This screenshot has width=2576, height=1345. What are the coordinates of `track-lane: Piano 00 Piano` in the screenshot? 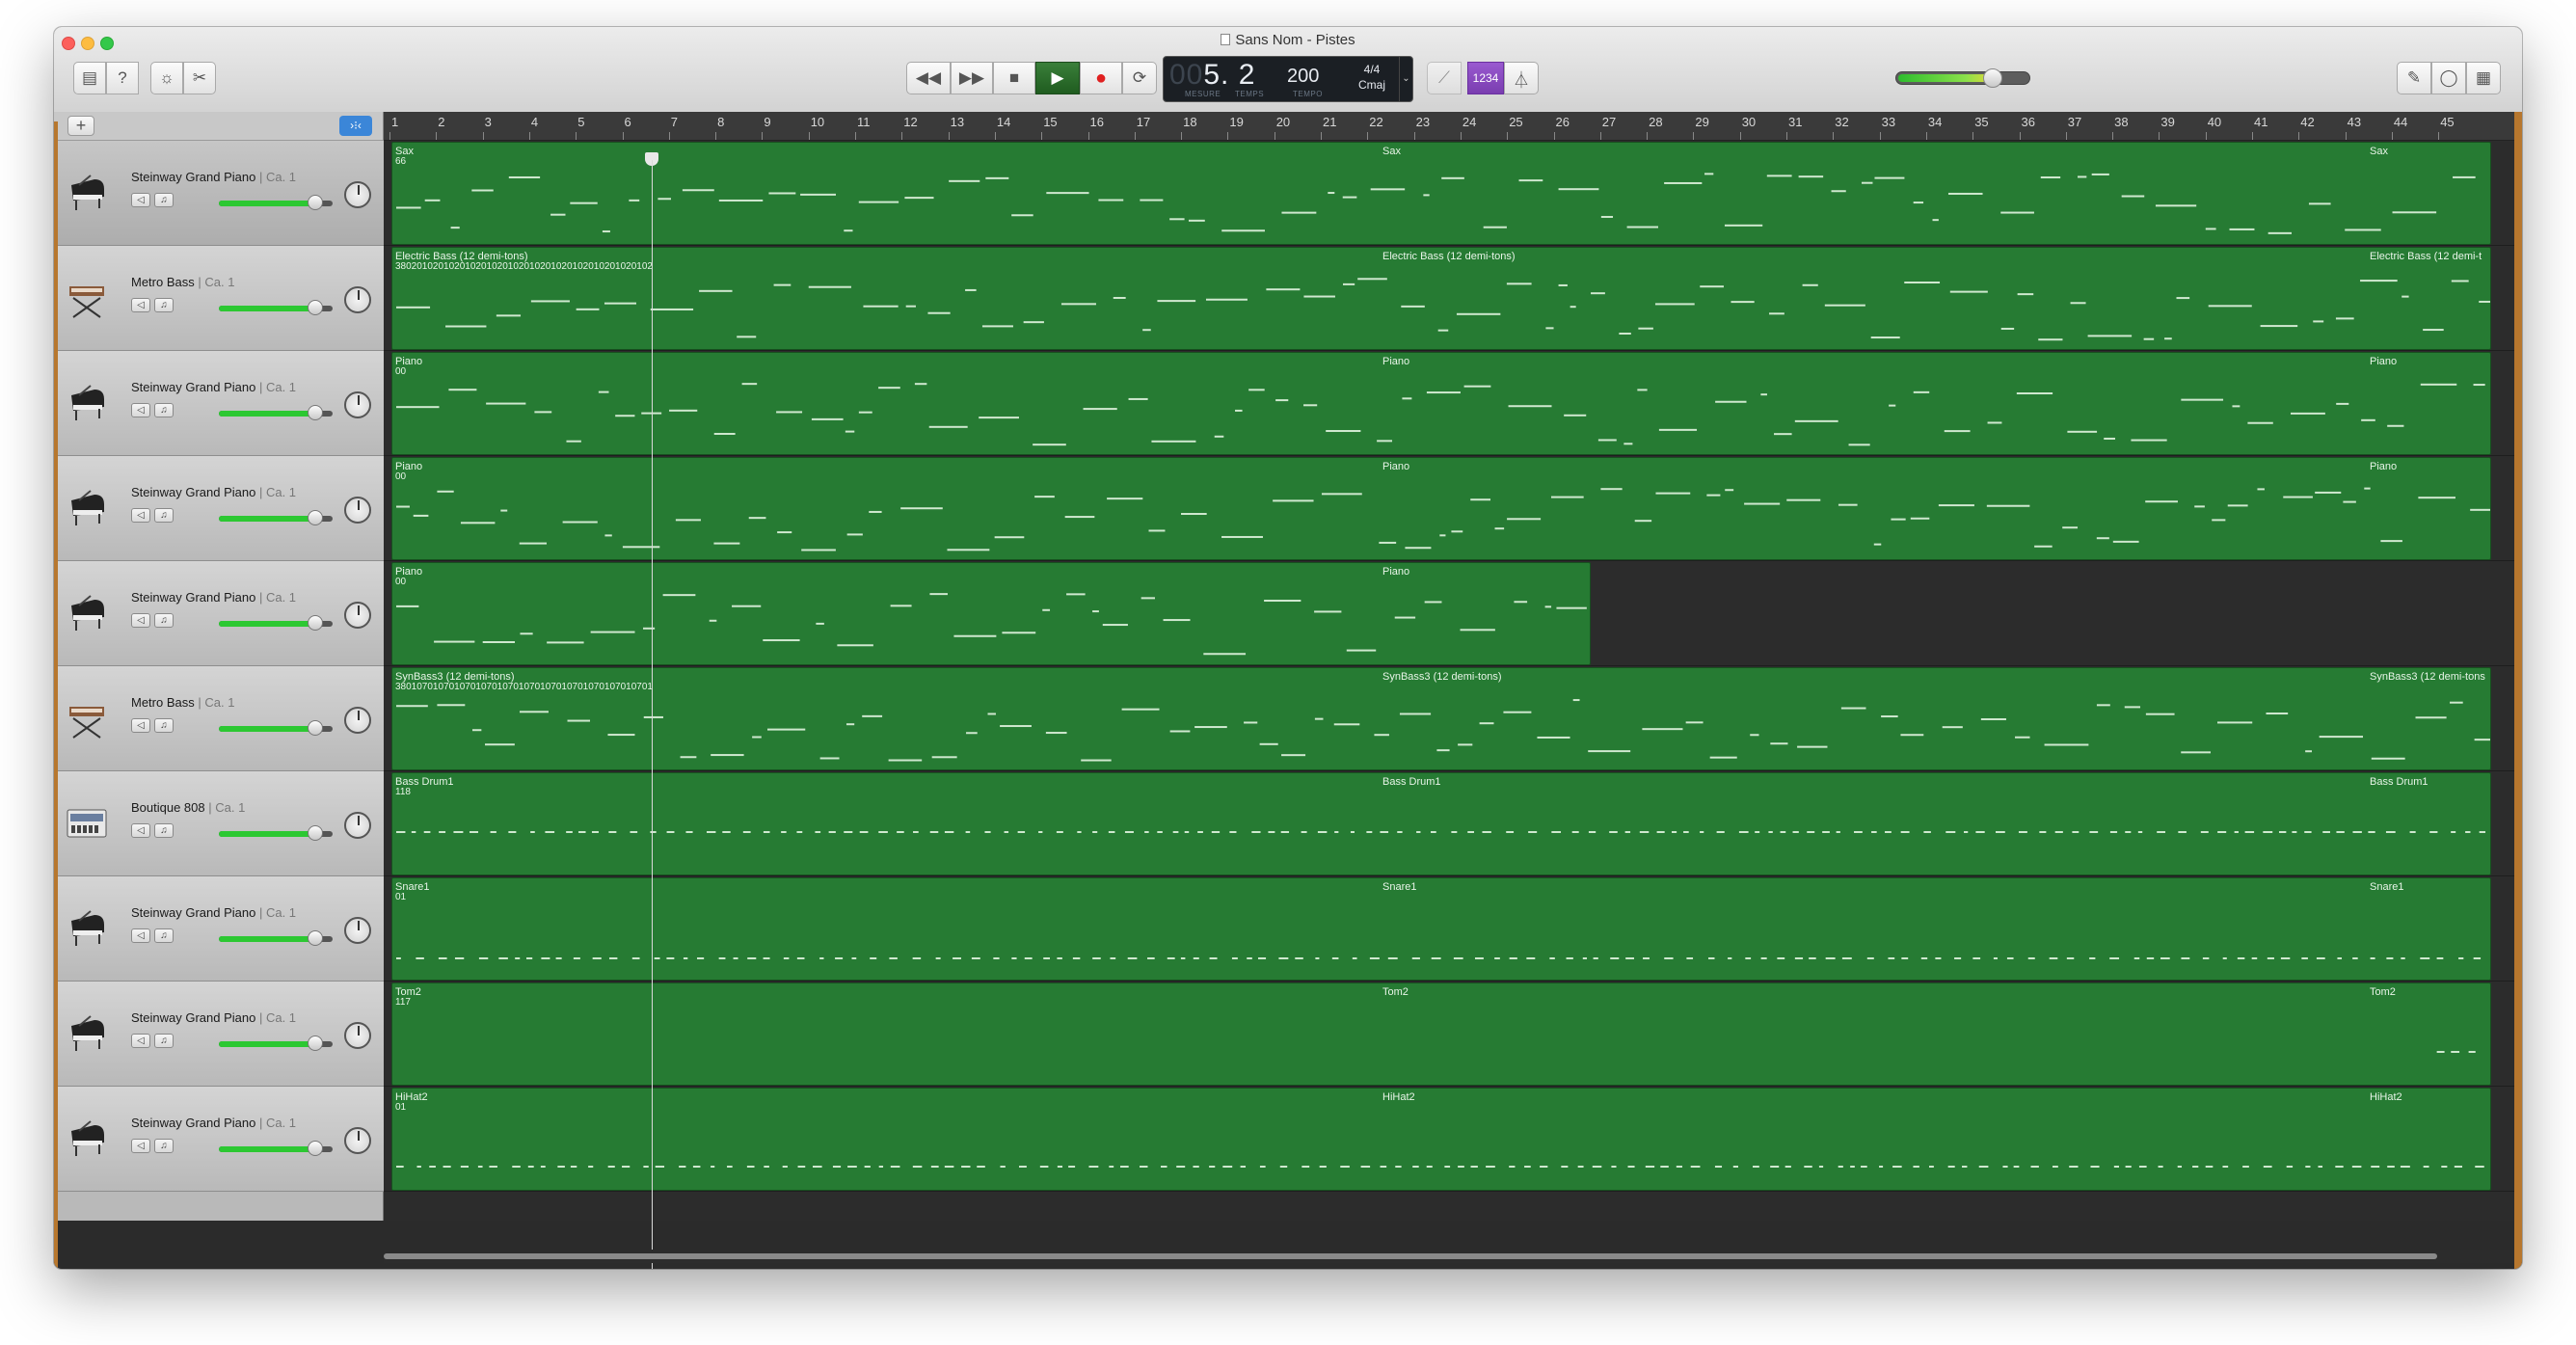 It's located at (1449, 613).